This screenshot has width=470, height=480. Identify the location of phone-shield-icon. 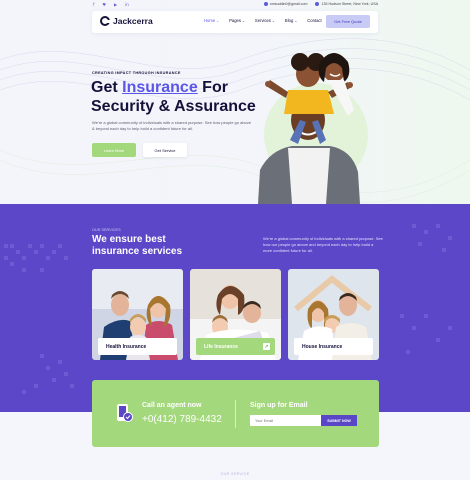
(125, 413).